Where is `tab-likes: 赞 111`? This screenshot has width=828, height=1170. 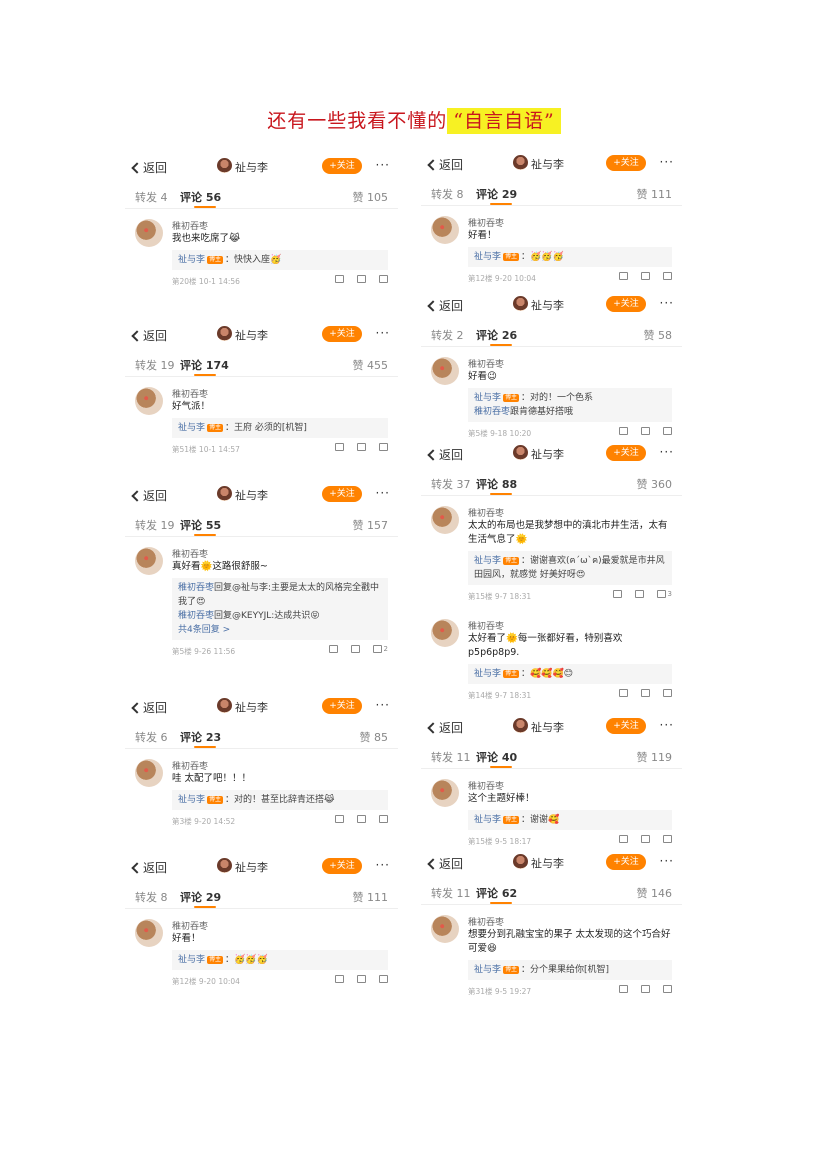
tab-likes: 赞 111 is located at coordinates (655, 194).